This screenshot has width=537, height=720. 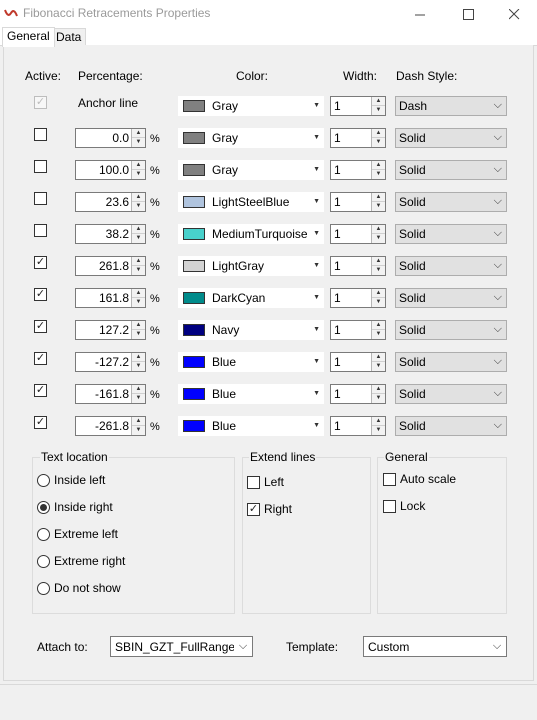 I want to click on radio-inside-left, so click(x=43, y=480).